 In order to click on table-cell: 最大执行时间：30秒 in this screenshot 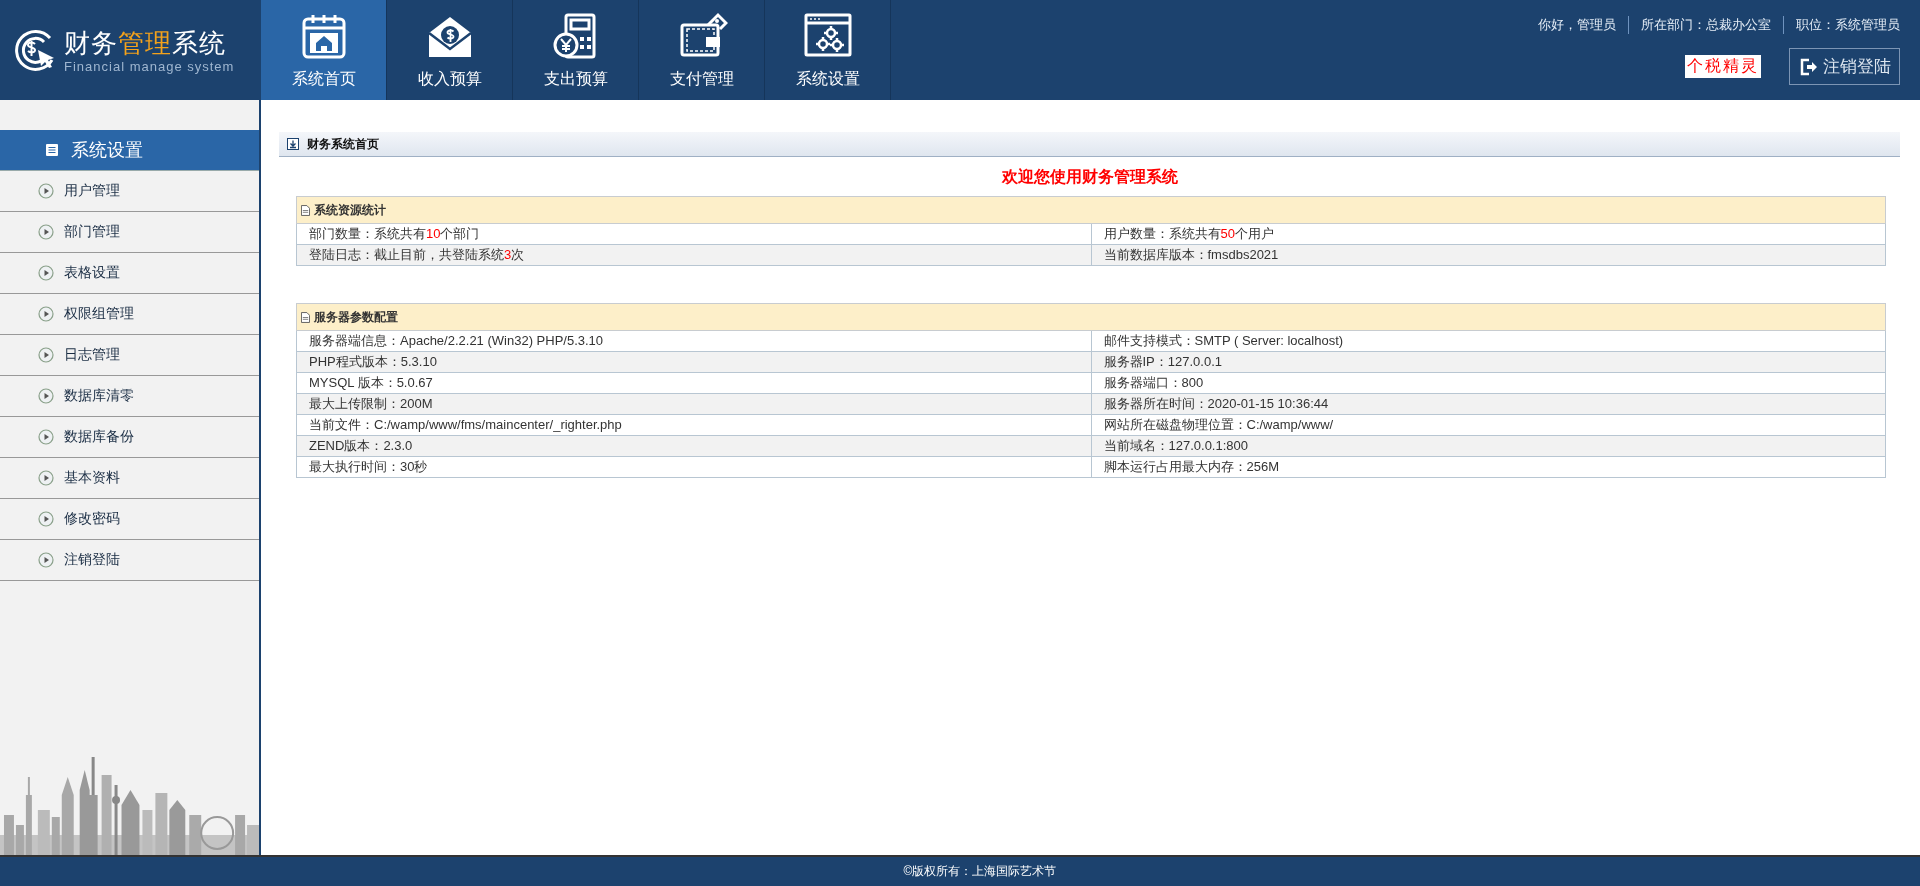, I will do `click(693, 467)`.